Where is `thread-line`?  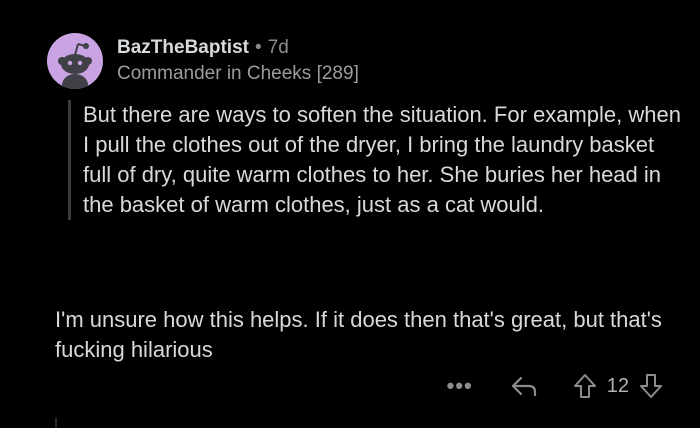 thread-line is located at coordinates (56, 423).